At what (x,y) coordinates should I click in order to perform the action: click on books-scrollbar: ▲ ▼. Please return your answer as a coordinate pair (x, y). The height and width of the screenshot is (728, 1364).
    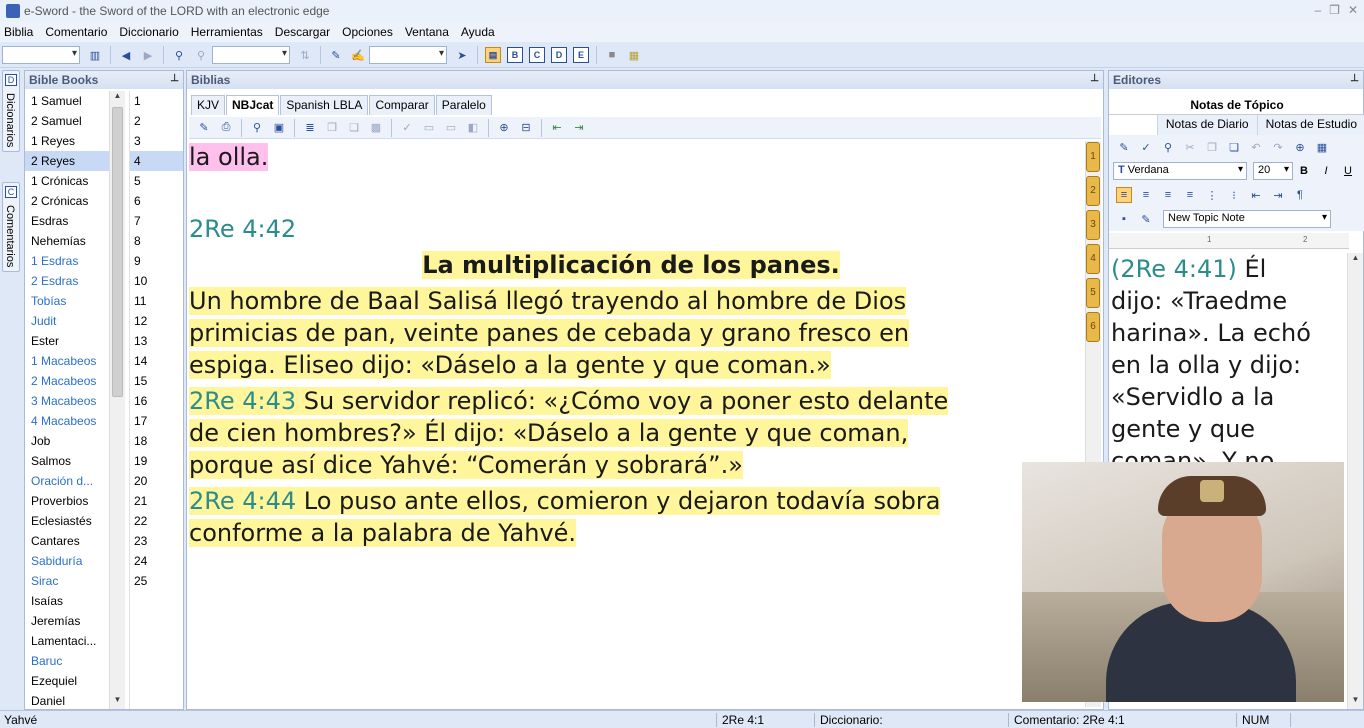
    Looking at the image, I should click on (117, 400).